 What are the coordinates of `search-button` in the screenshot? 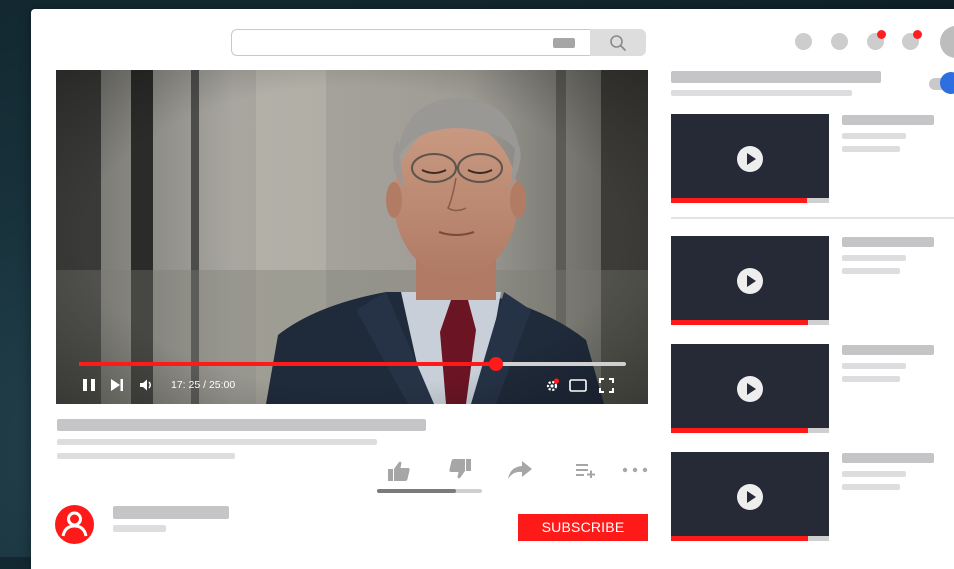 It's located at (618, 42).